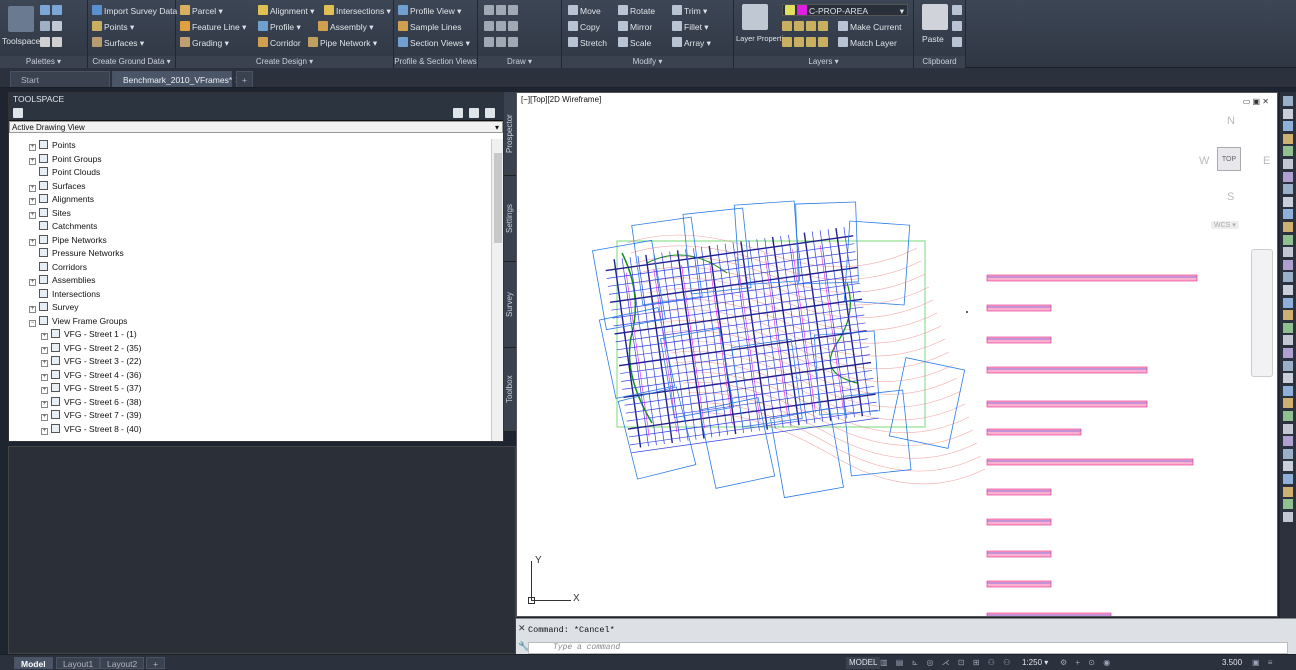 Image resolution: width=1296 pixels, height=670 pixels. I want to click on alignment-button: Alignment ▾, so click(286, 11).